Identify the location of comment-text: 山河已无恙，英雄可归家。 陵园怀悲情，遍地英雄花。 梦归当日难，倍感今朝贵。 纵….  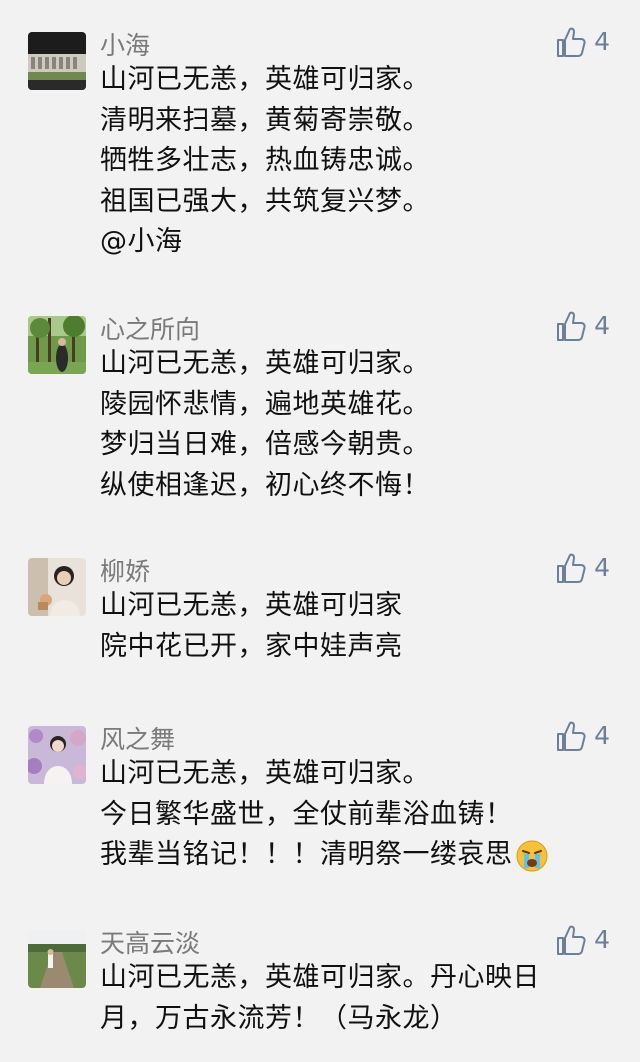
(350, 425).